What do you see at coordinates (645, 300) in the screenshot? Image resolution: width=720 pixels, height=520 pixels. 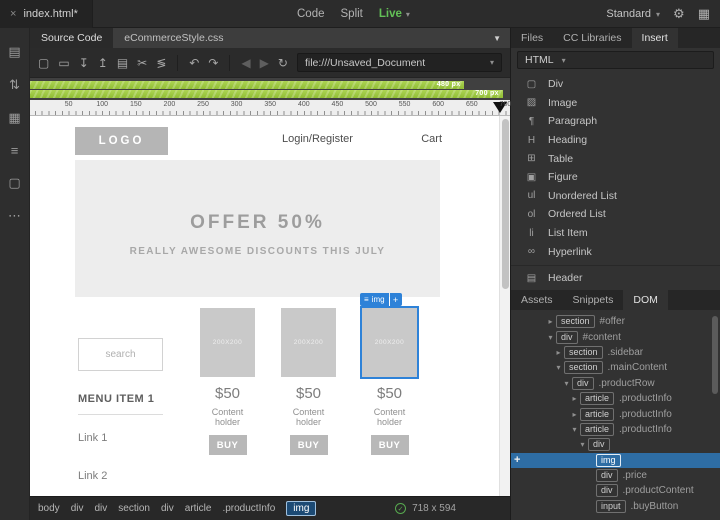 I see `tab-dom: DOM` at bounding box center [645, 300].